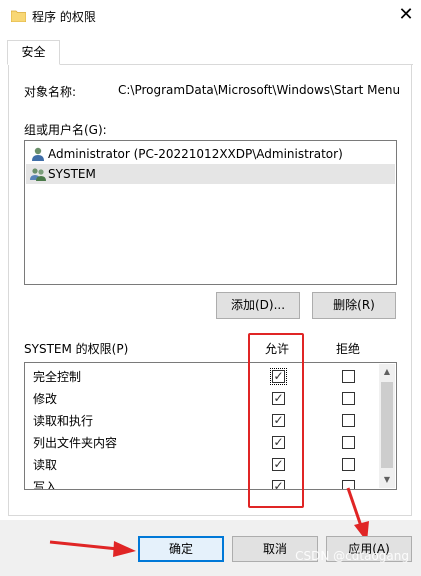 The height and width of the screenshot is (576, 421). What do you see at coordinates (354, 305) in the screenshot?
I see `remove-user-button: 删除(R)` at bounding box center [354, 305].